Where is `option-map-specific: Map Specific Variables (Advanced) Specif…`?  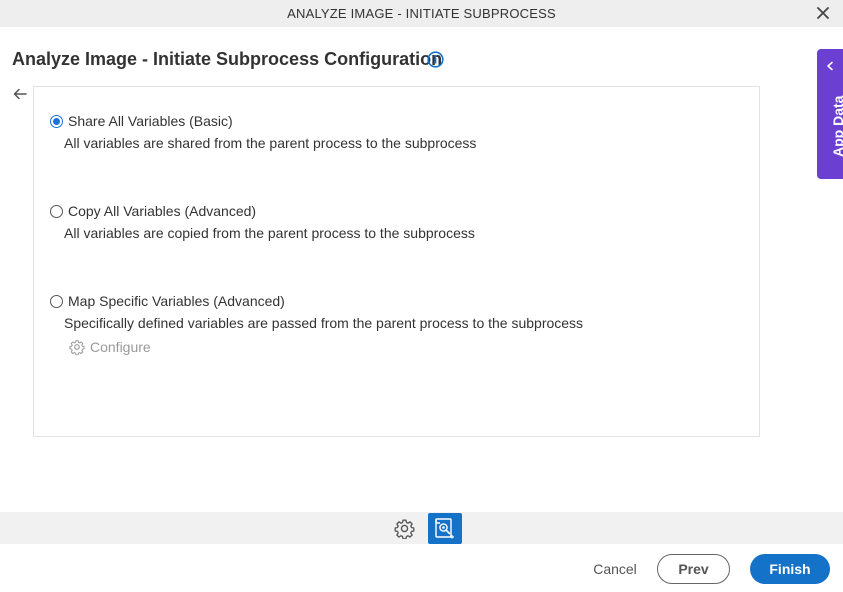 option-map-specific: Map Specific Variables (Advanced) Specif… is located at coordinates (316, 312).